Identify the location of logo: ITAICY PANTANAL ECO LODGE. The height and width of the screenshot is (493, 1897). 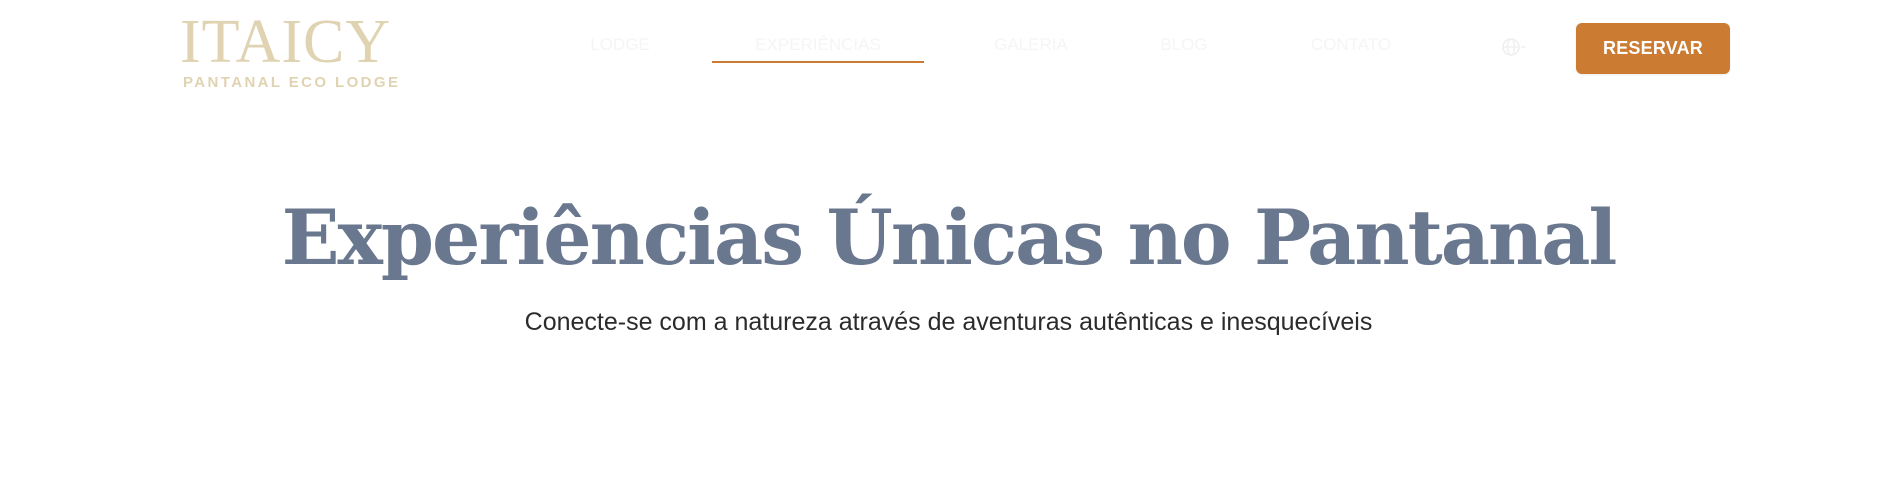
(296, 50).